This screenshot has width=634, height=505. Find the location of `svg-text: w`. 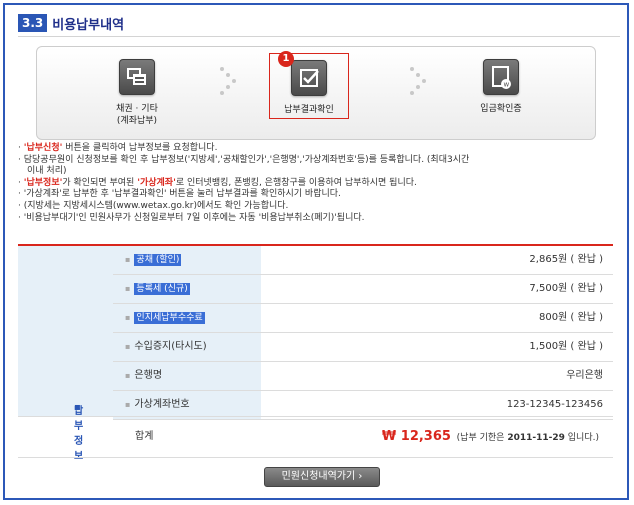

svg-text: w is located at coordinates (507, 85).